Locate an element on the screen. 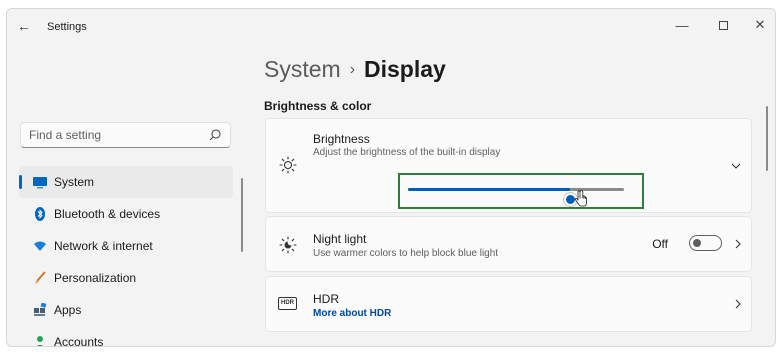  system-icon is located at coordinates (40, 183).